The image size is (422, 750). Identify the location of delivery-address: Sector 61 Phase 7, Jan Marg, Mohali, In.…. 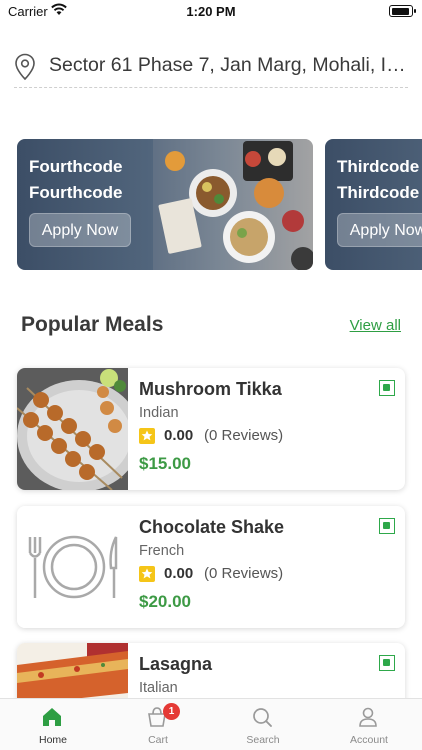
(211, 69).